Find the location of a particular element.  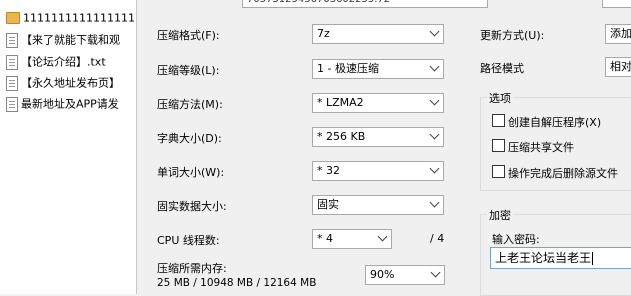

password-label: 输入密码: is located at coordinates (516, 239).